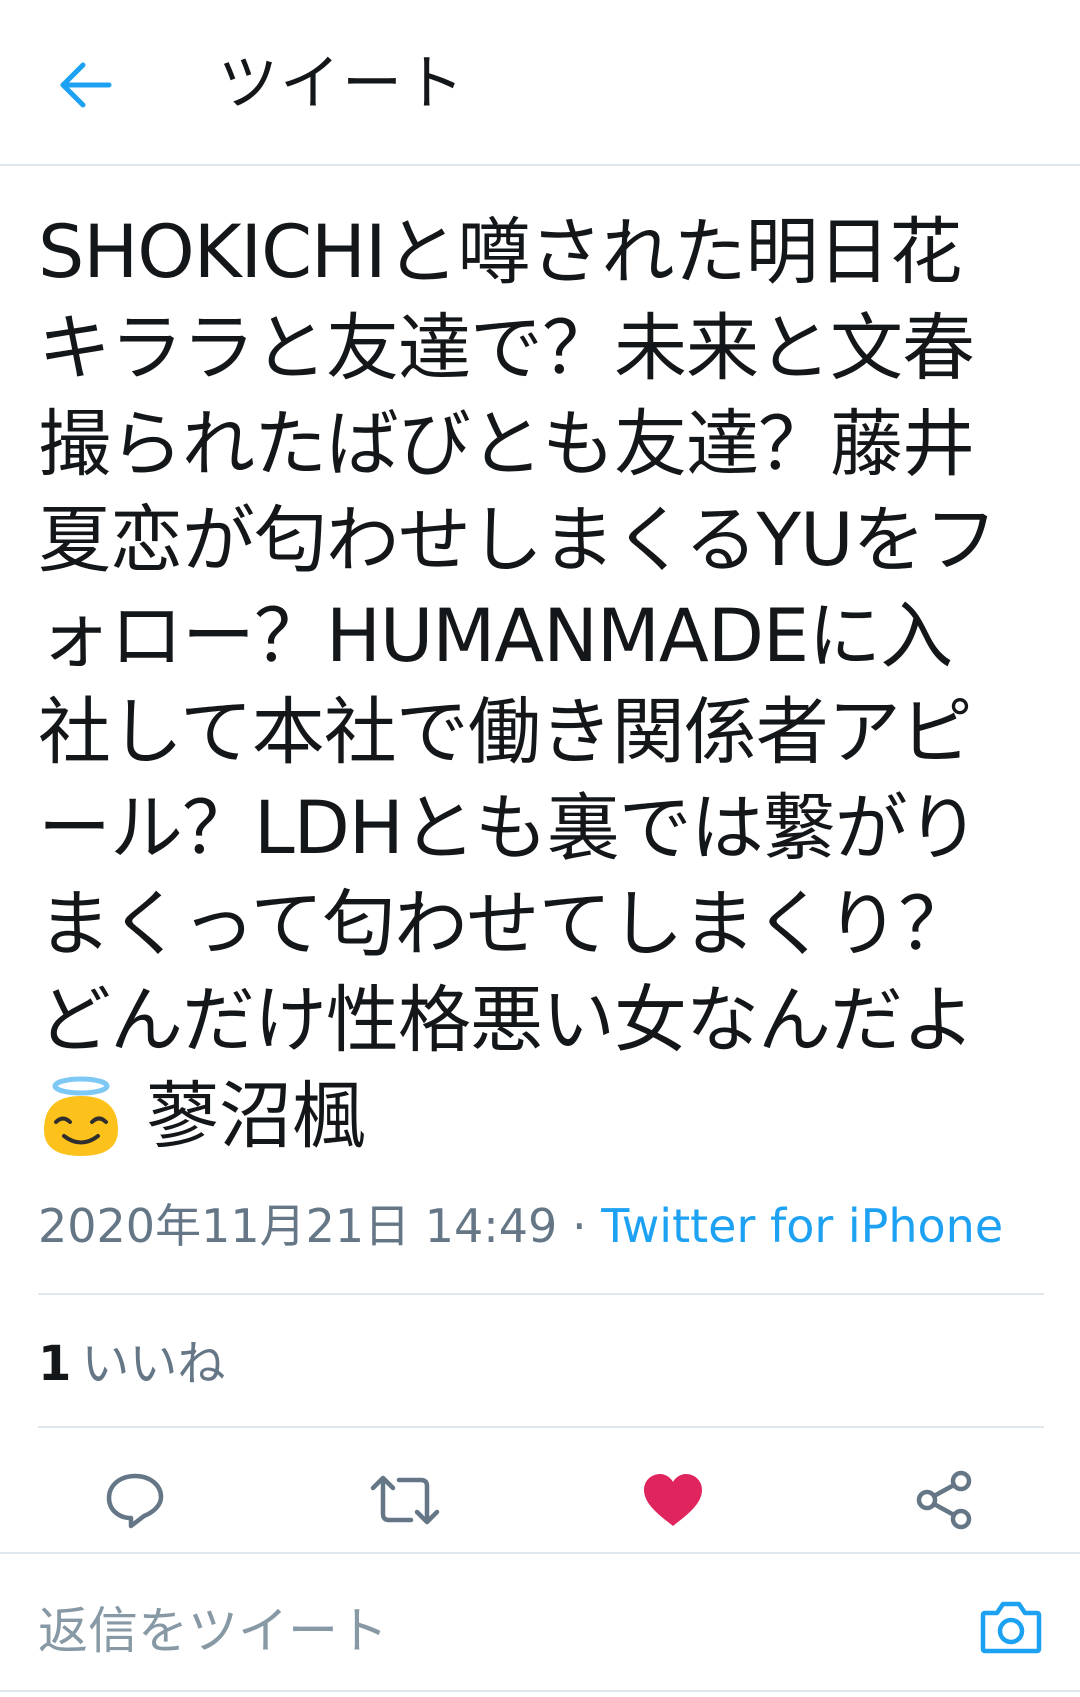  I want to click on camera-icon, so click(1011, 1627).